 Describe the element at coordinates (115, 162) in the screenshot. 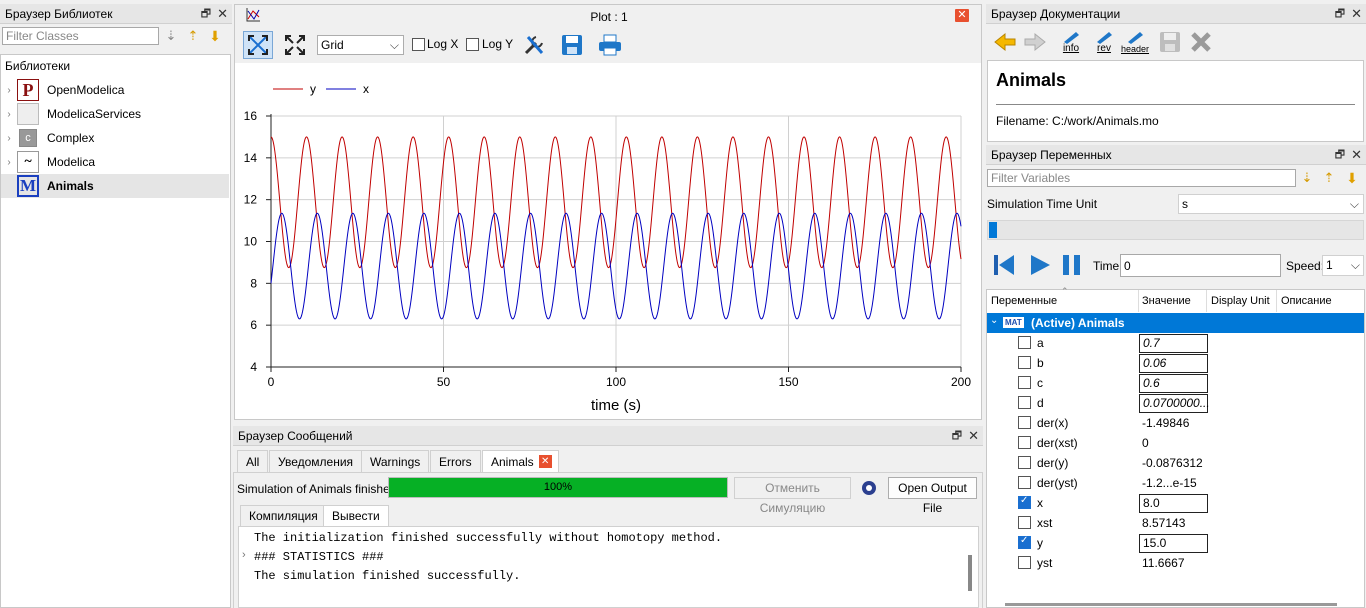

I see `tree-item-modelica: › ~ Modelica` at that location.